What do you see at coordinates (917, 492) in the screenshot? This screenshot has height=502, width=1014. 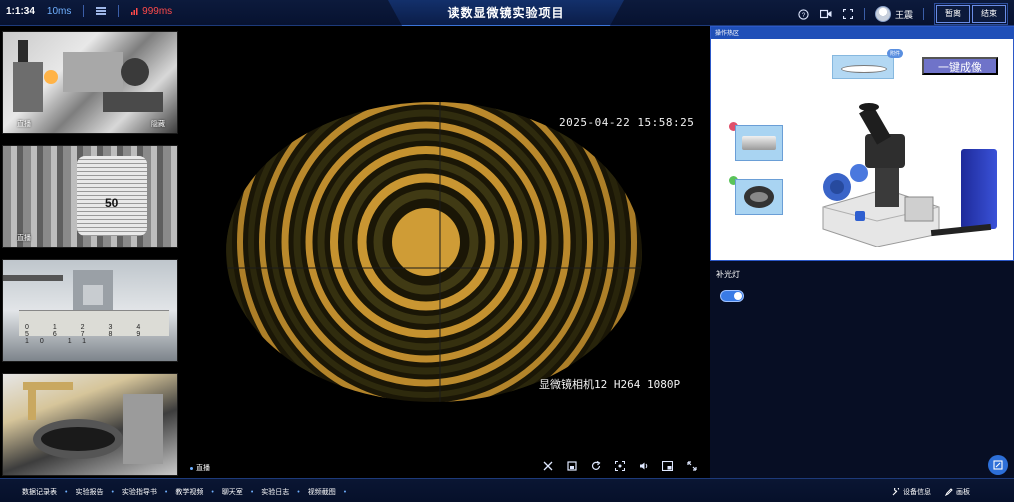 I see `device-info-label: 设备信息` at bounding box center [917, 492].